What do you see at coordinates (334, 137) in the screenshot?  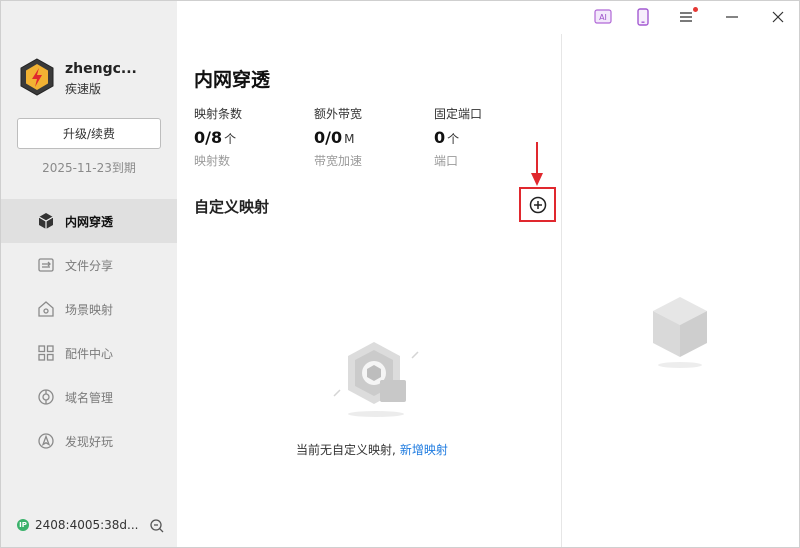 I see `stat-value: 0/0 M` at bounding box center [334, 137].